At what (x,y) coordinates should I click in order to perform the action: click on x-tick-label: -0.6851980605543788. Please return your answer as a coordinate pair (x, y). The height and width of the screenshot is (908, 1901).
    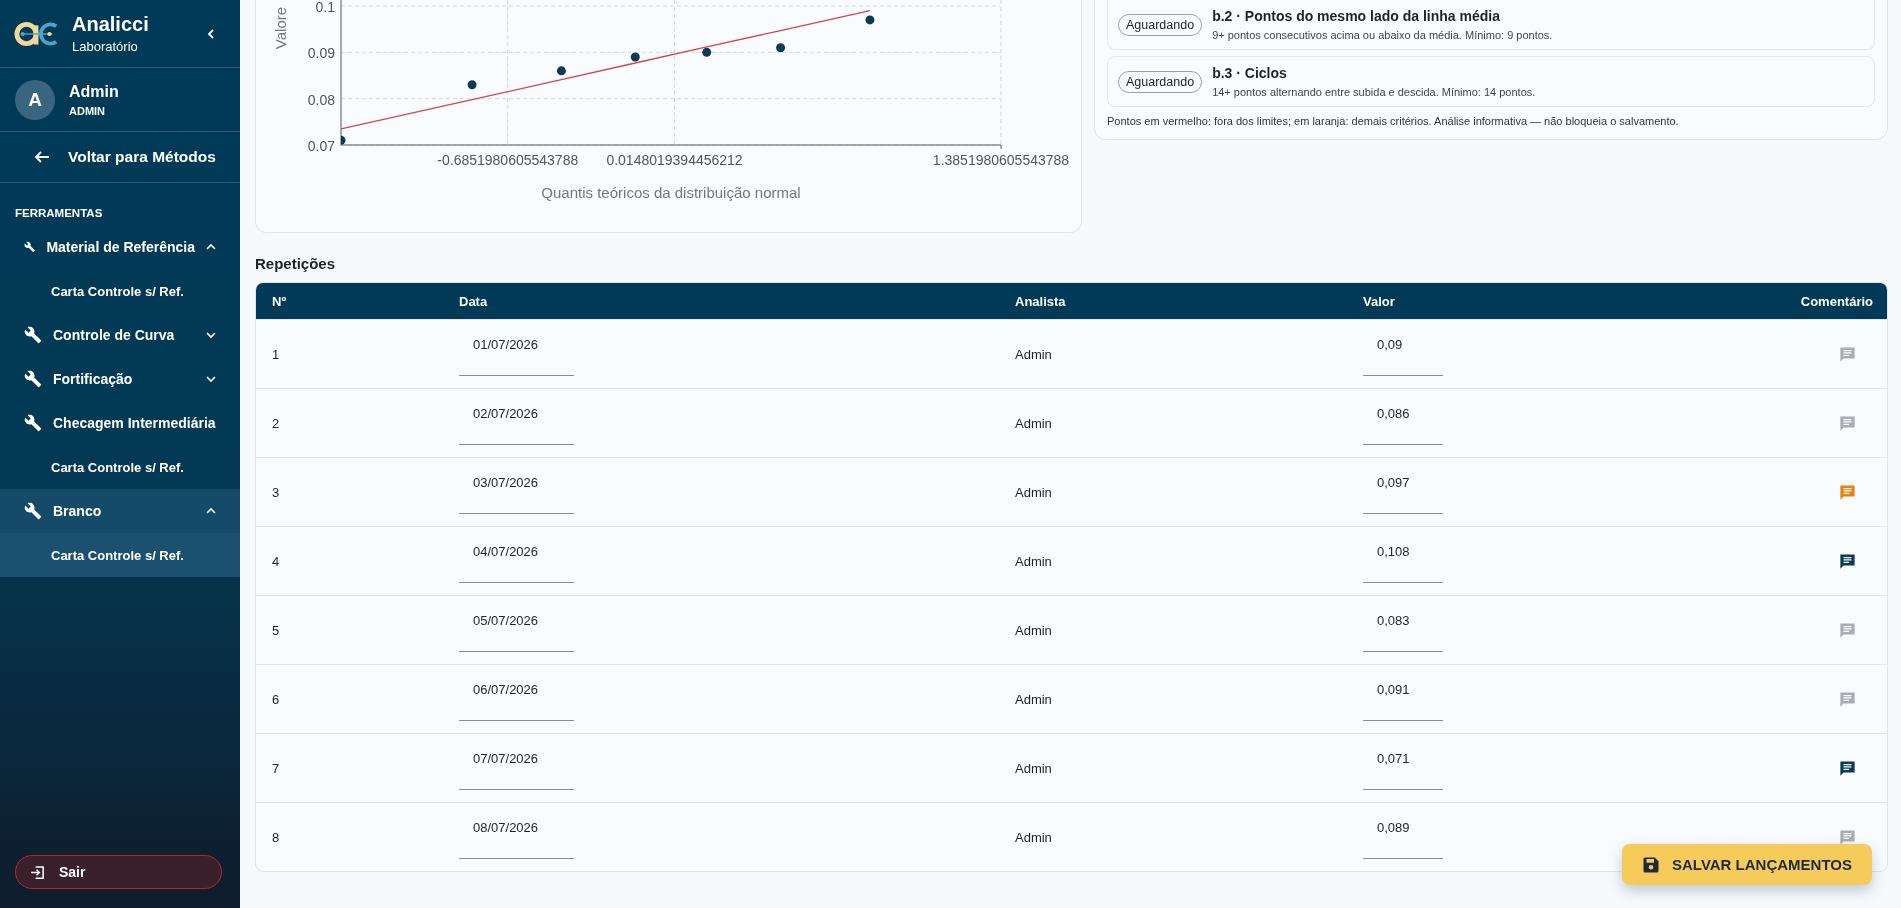
    Looking at the image, I should click on (508, 160).